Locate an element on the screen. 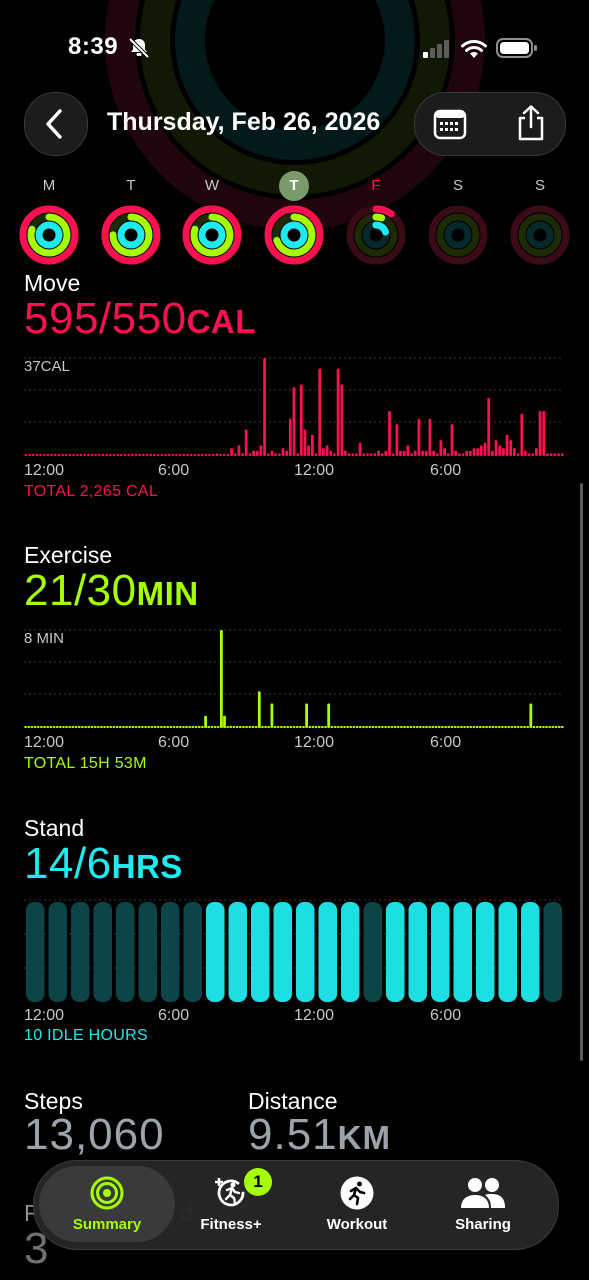  tab-sharing: Sharing is located at coordinates (483, 1204).